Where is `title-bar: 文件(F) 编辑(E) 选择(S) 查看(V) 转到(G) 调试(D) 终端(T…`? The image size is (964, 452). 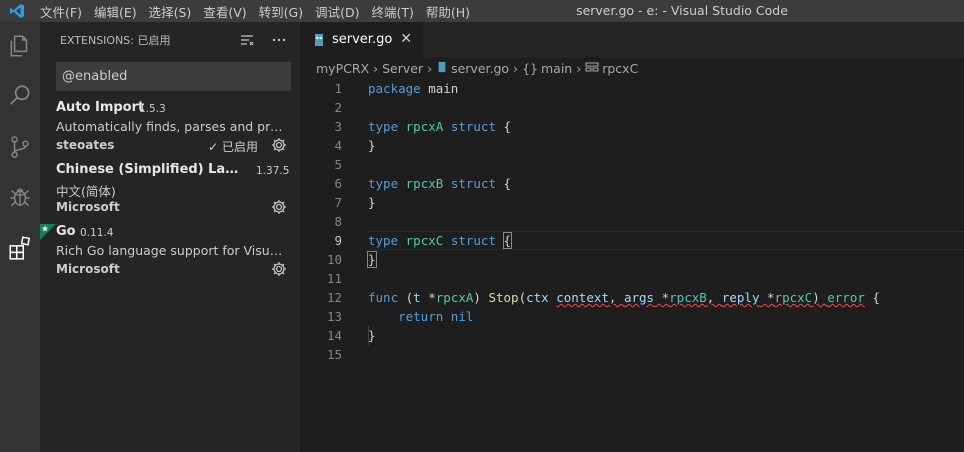 title-bar: 文件(F) 编辑(E) 选择(S) 查看(V) 转到(G) 调试(D) 终端(T… is located at coordinates (482, 11).